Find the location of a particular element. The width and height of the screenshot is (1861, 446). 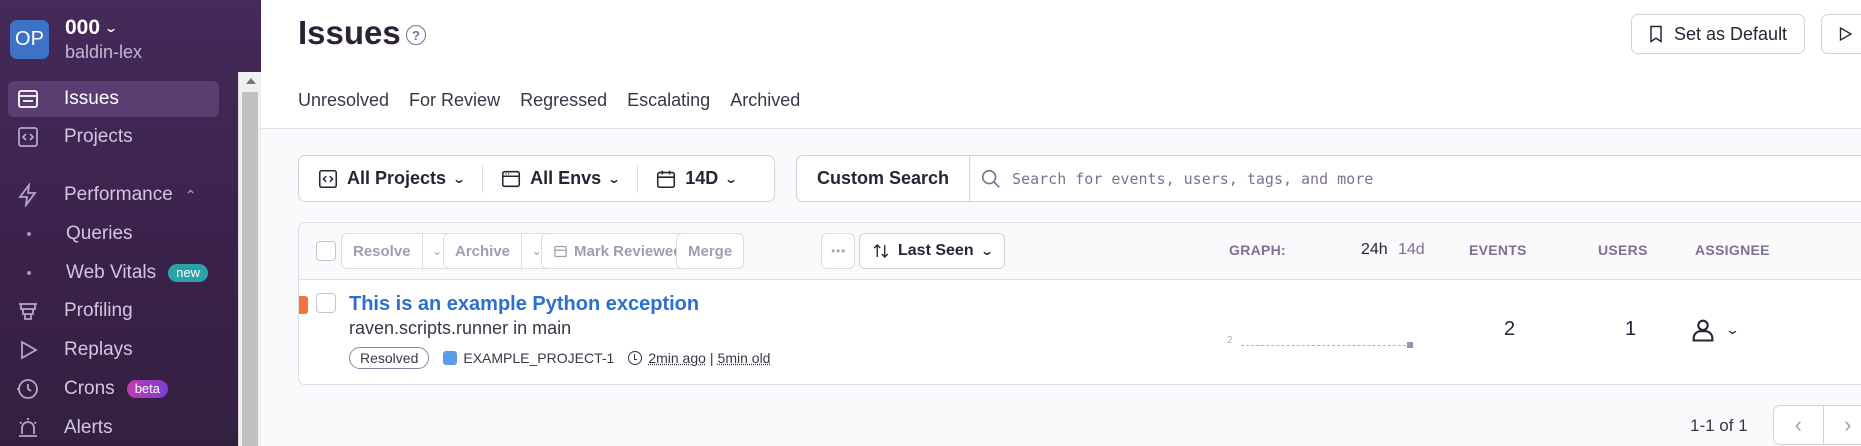

sidebar-item-queries: Queries is located at coordinates (113, 234).